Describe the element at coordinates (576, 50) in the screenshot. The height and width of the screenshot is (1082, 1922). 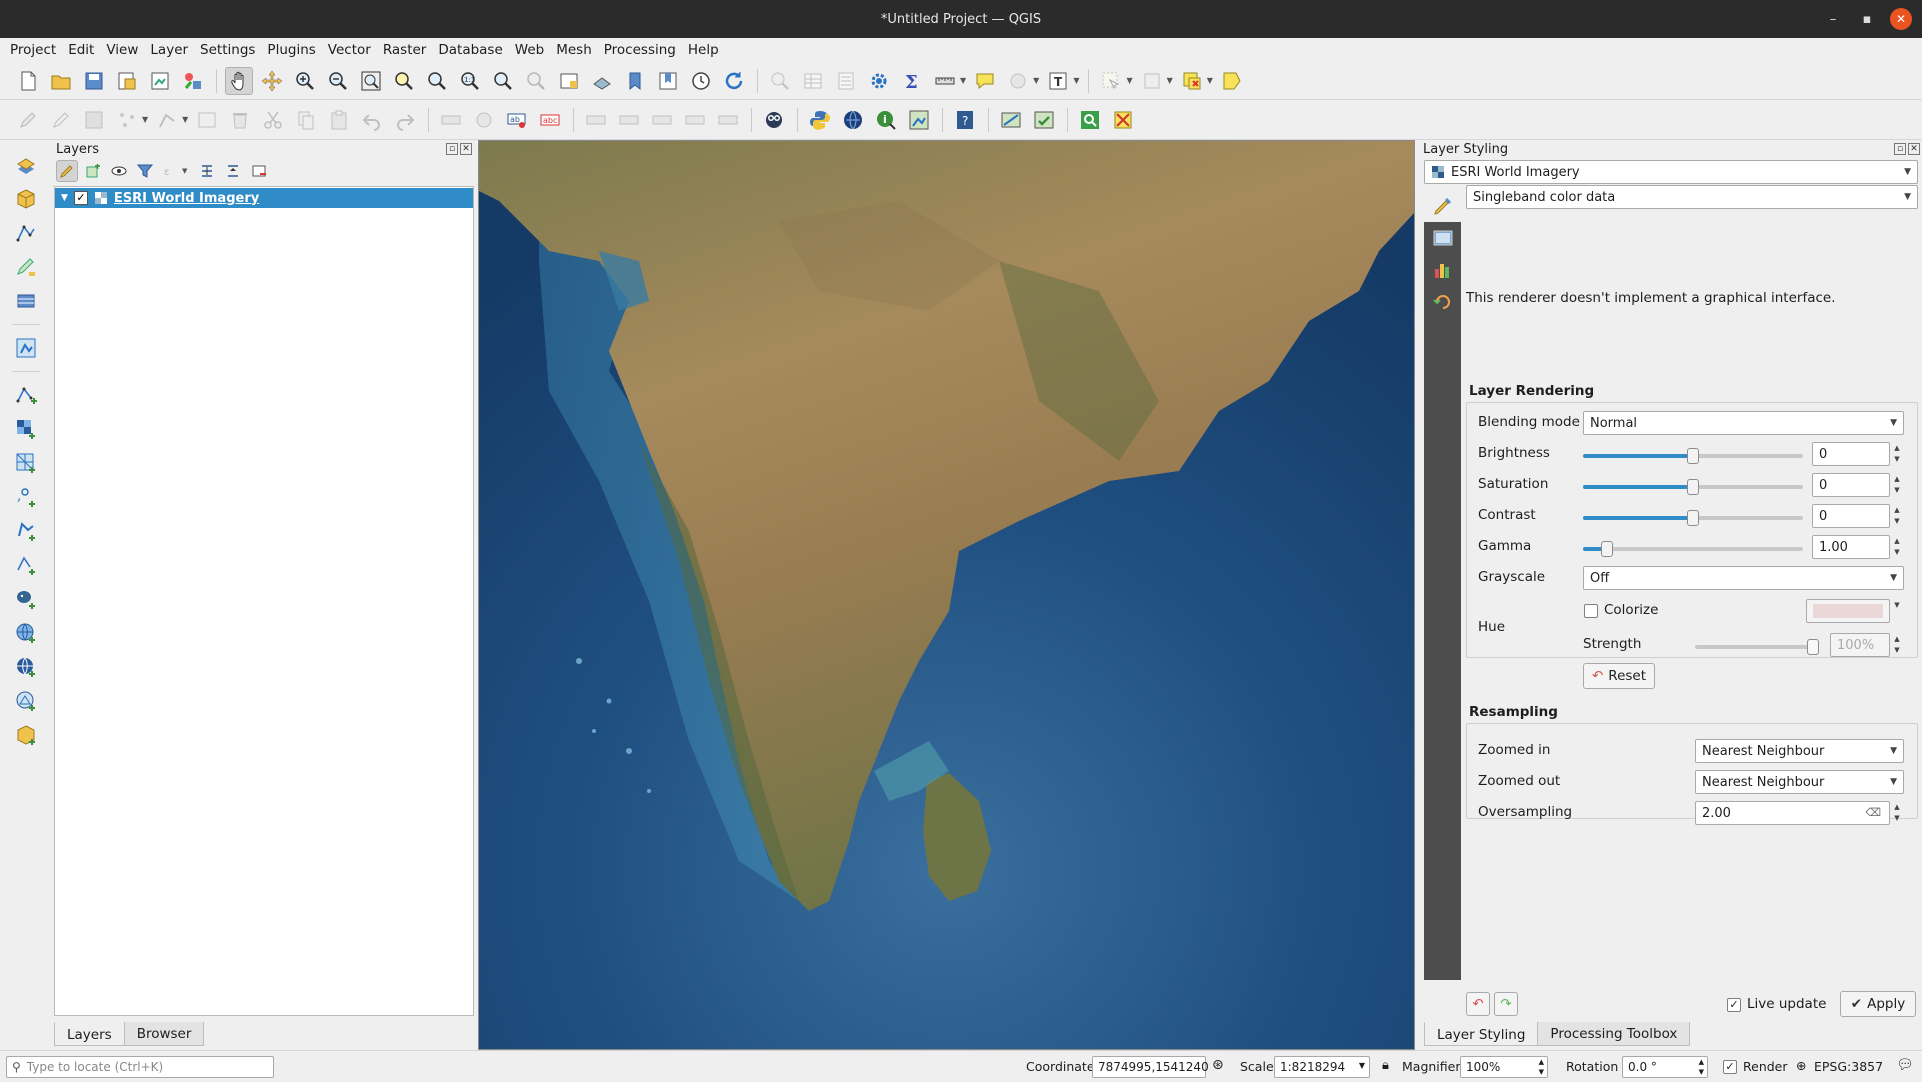
I see `menu-mesh: Mesh` at that location.